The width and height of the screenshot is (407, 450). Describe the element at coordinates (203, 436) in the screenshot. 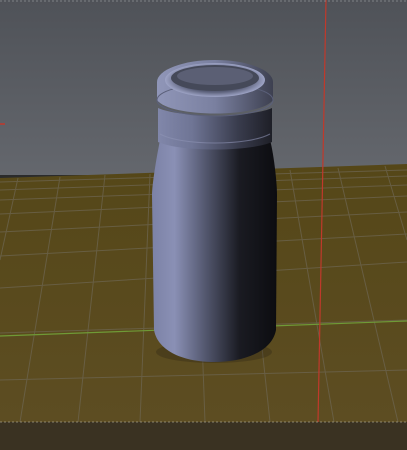

I see `viewport-bottom-band` at that location.